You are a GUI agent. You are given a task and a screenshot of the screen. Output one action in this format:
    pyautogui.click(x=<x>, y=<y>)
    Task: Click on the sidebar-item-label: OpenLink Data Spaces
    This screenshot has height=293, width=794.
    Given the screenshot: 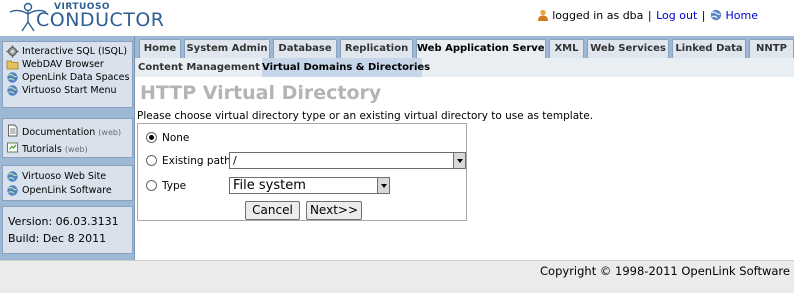 What is the action you would take?
    pyautogui.click(x=76, y=77)
    